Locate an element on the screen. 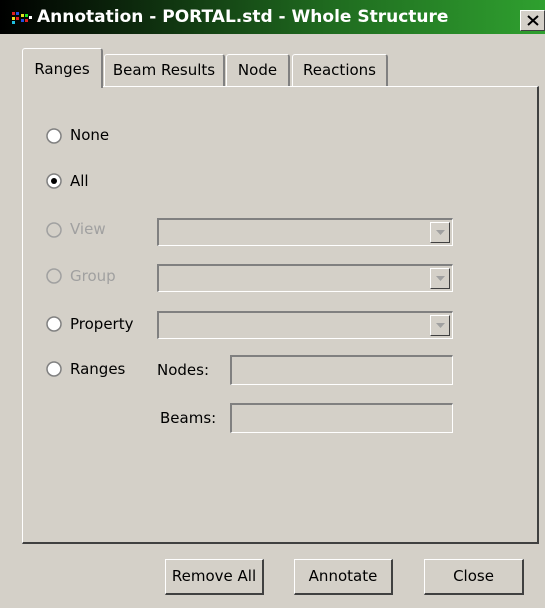 This screenshot has height=608, width=545. tab-ranges: Ranges is located at coordinates (62, 68).